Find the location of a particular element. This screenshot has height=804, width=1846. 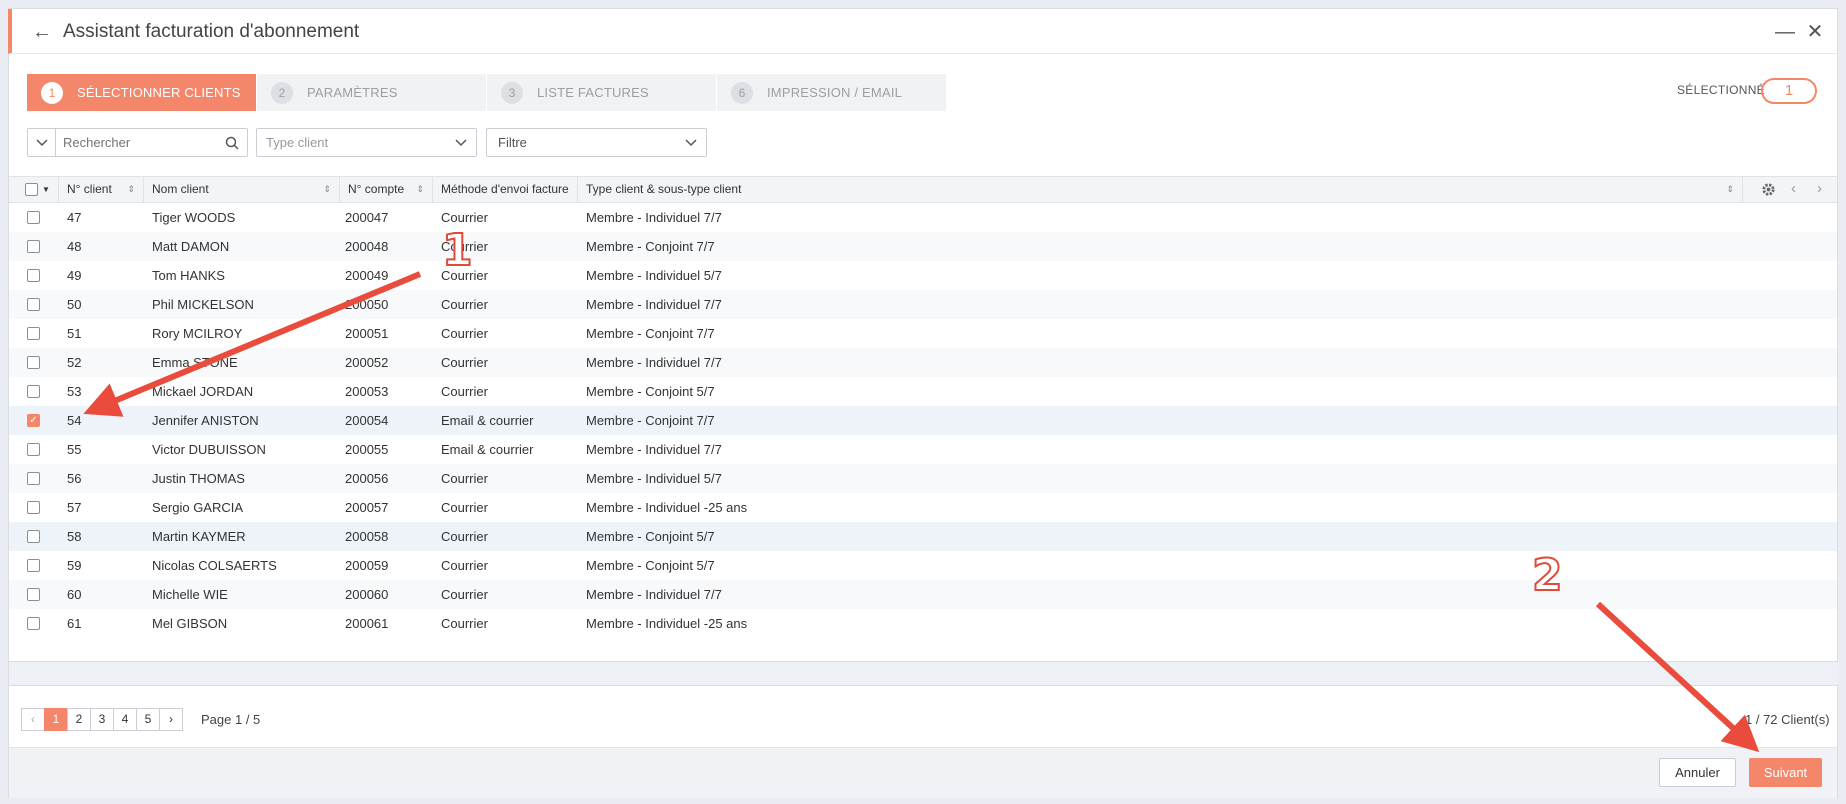

filter-select: Filtre is located at coordinates (596, 142).